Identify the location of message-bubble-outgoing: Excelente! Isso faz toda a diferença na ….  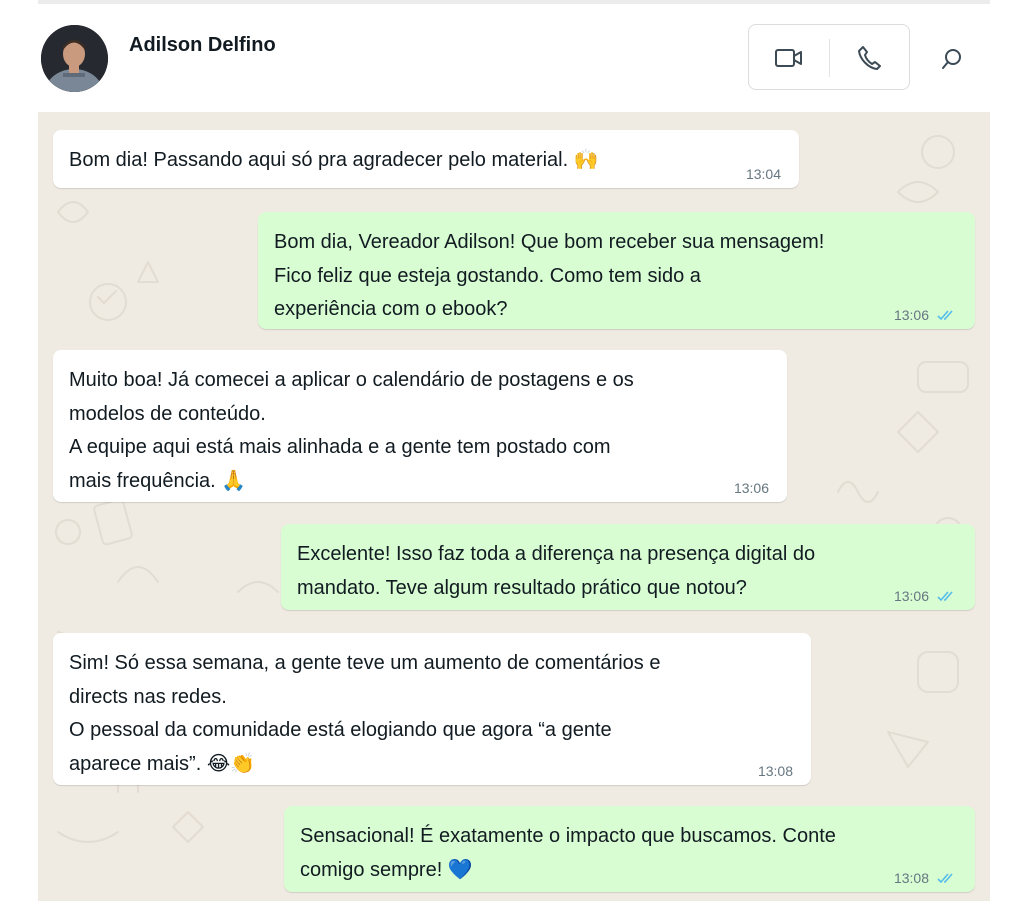
(628, 567).